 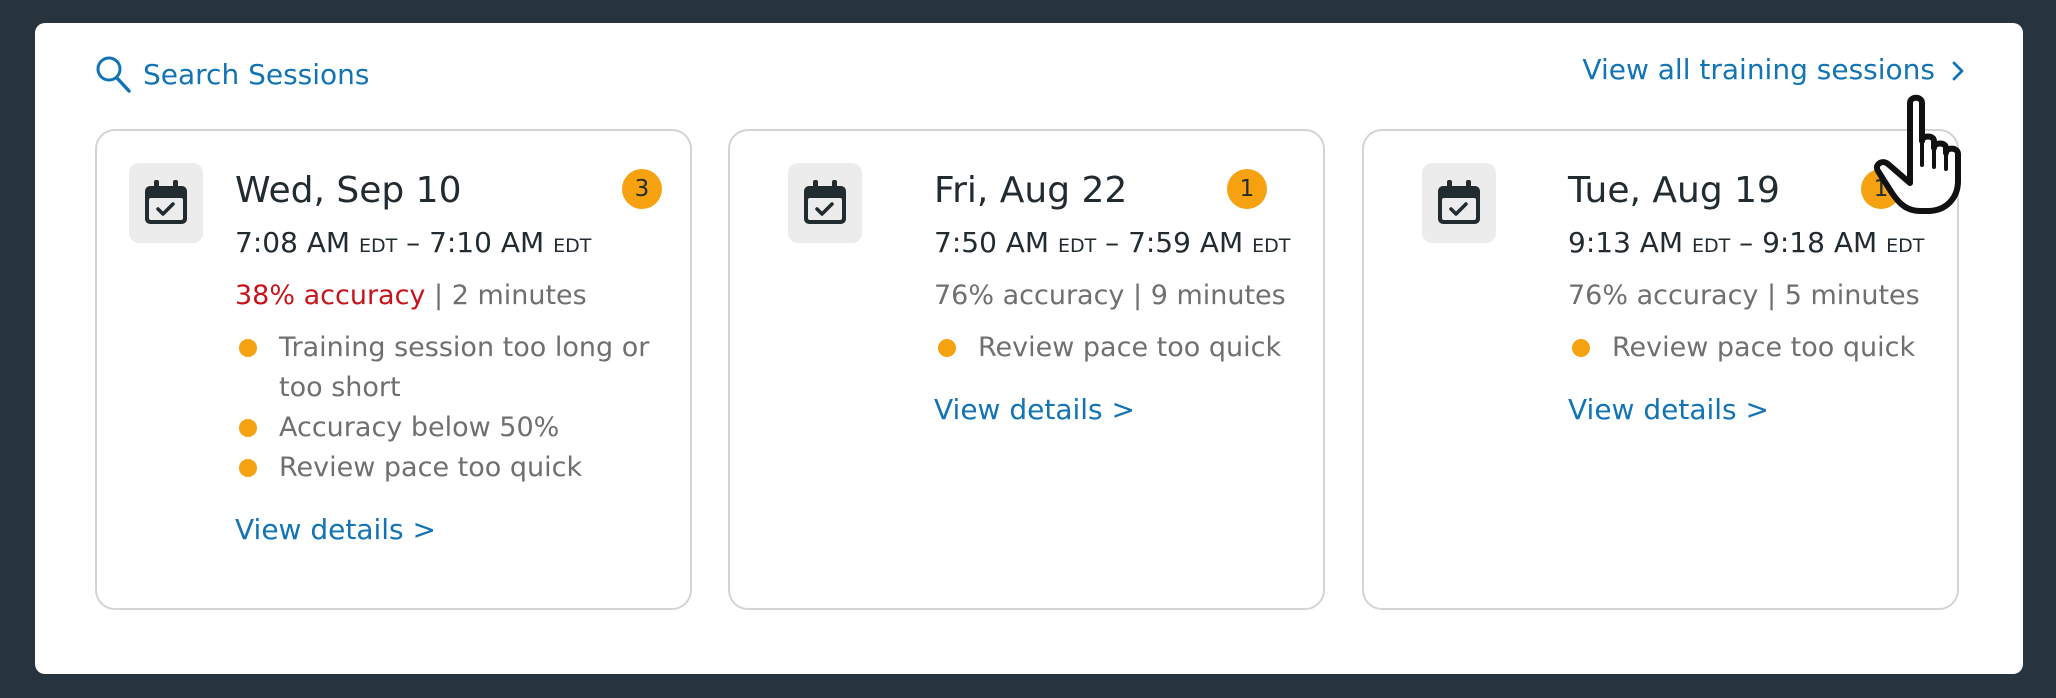 I want to click on start-time: 9:13 AM, so click(x=1626, y=242).